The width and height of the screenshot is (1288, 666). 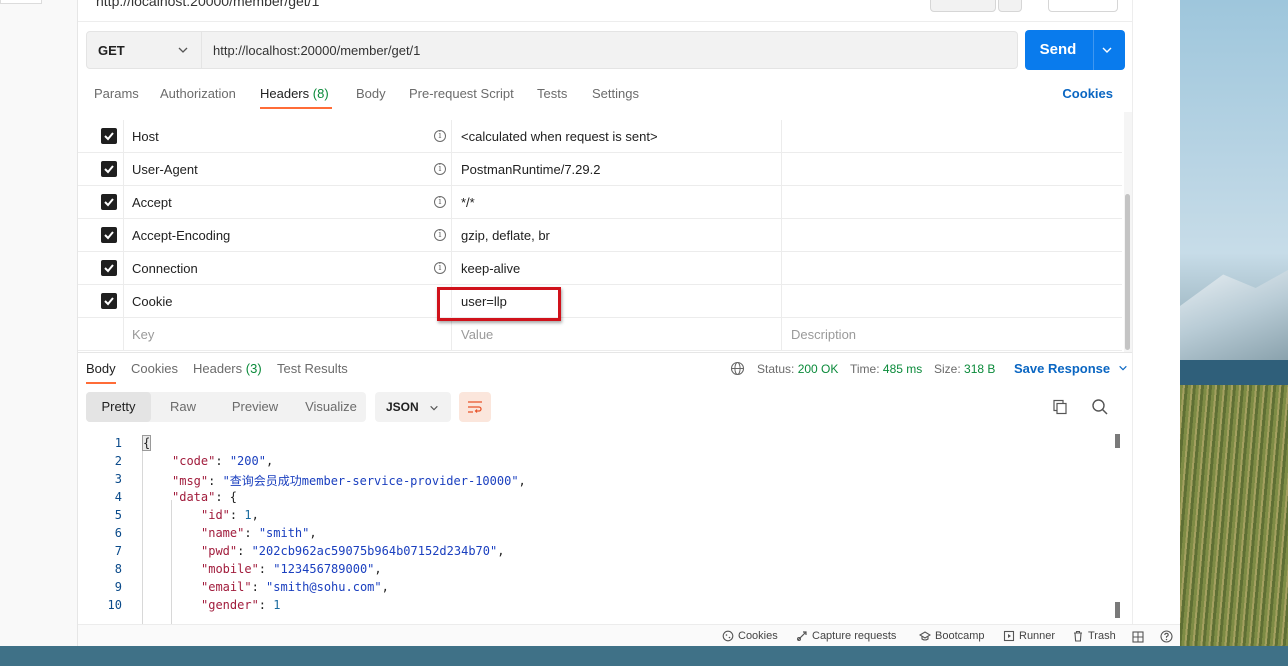 I want to click on code-line: "email": "smith@sohu.com",, so click(x=295, y=587).